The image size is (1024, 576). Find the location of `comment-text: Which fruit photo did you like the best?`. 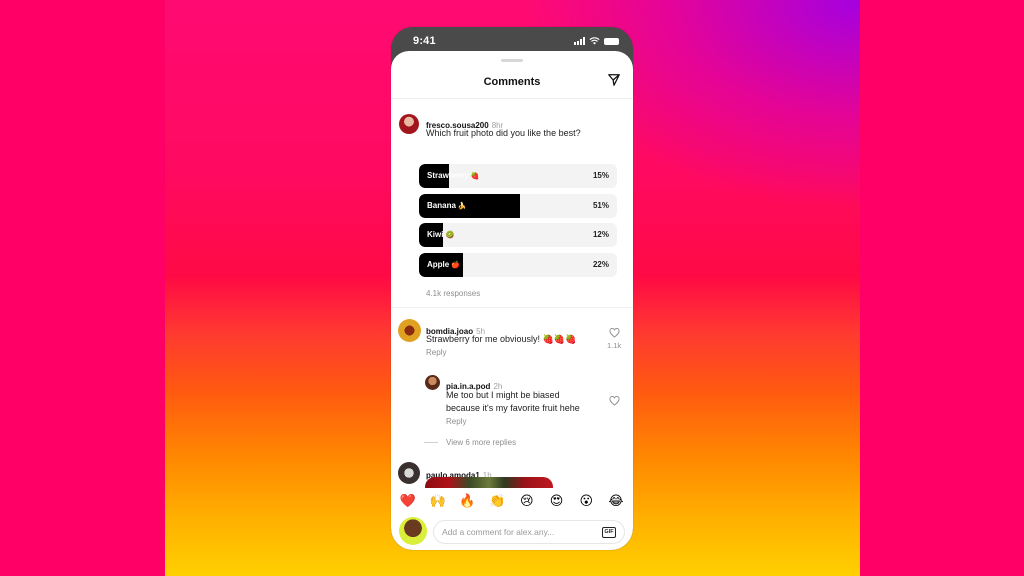

comment-text: Which fruit photo did you like the best? is located at coordinates (503, 133).